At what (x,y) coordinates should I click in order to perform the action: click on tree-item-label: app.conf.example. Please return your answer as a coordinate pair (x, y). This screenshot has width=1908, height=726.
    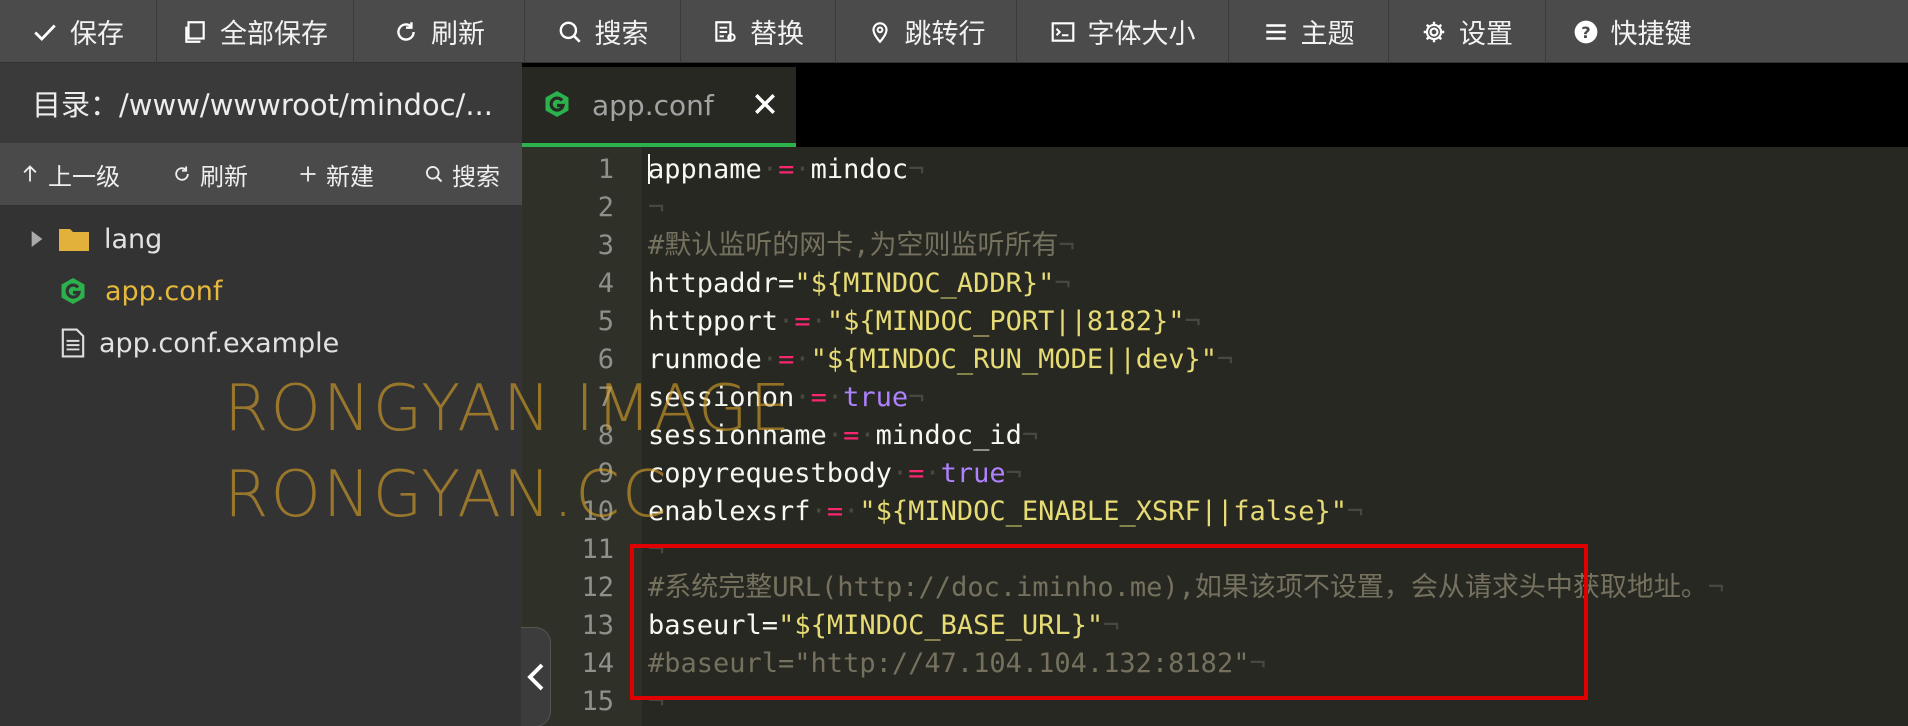
    Looking at the image, I should click on (219, 343).